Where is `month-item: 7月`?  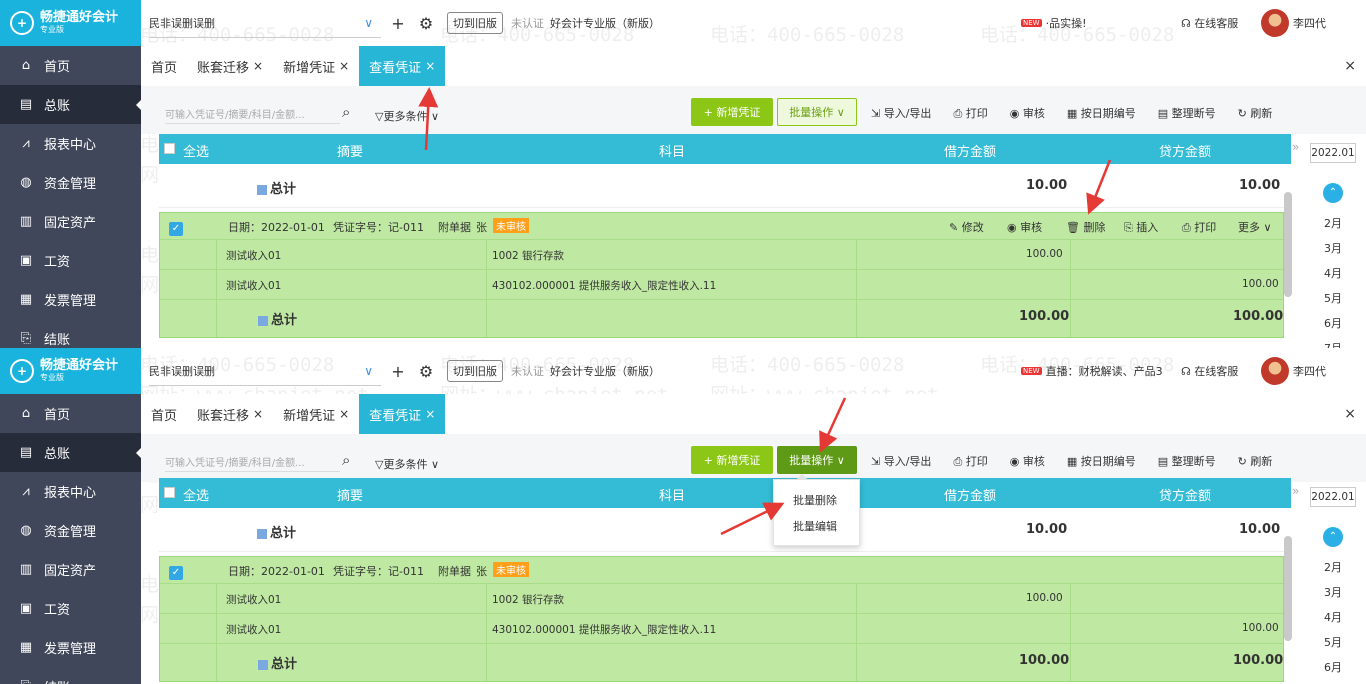
month-item: 7月 is located at coordinates (1333, 342).